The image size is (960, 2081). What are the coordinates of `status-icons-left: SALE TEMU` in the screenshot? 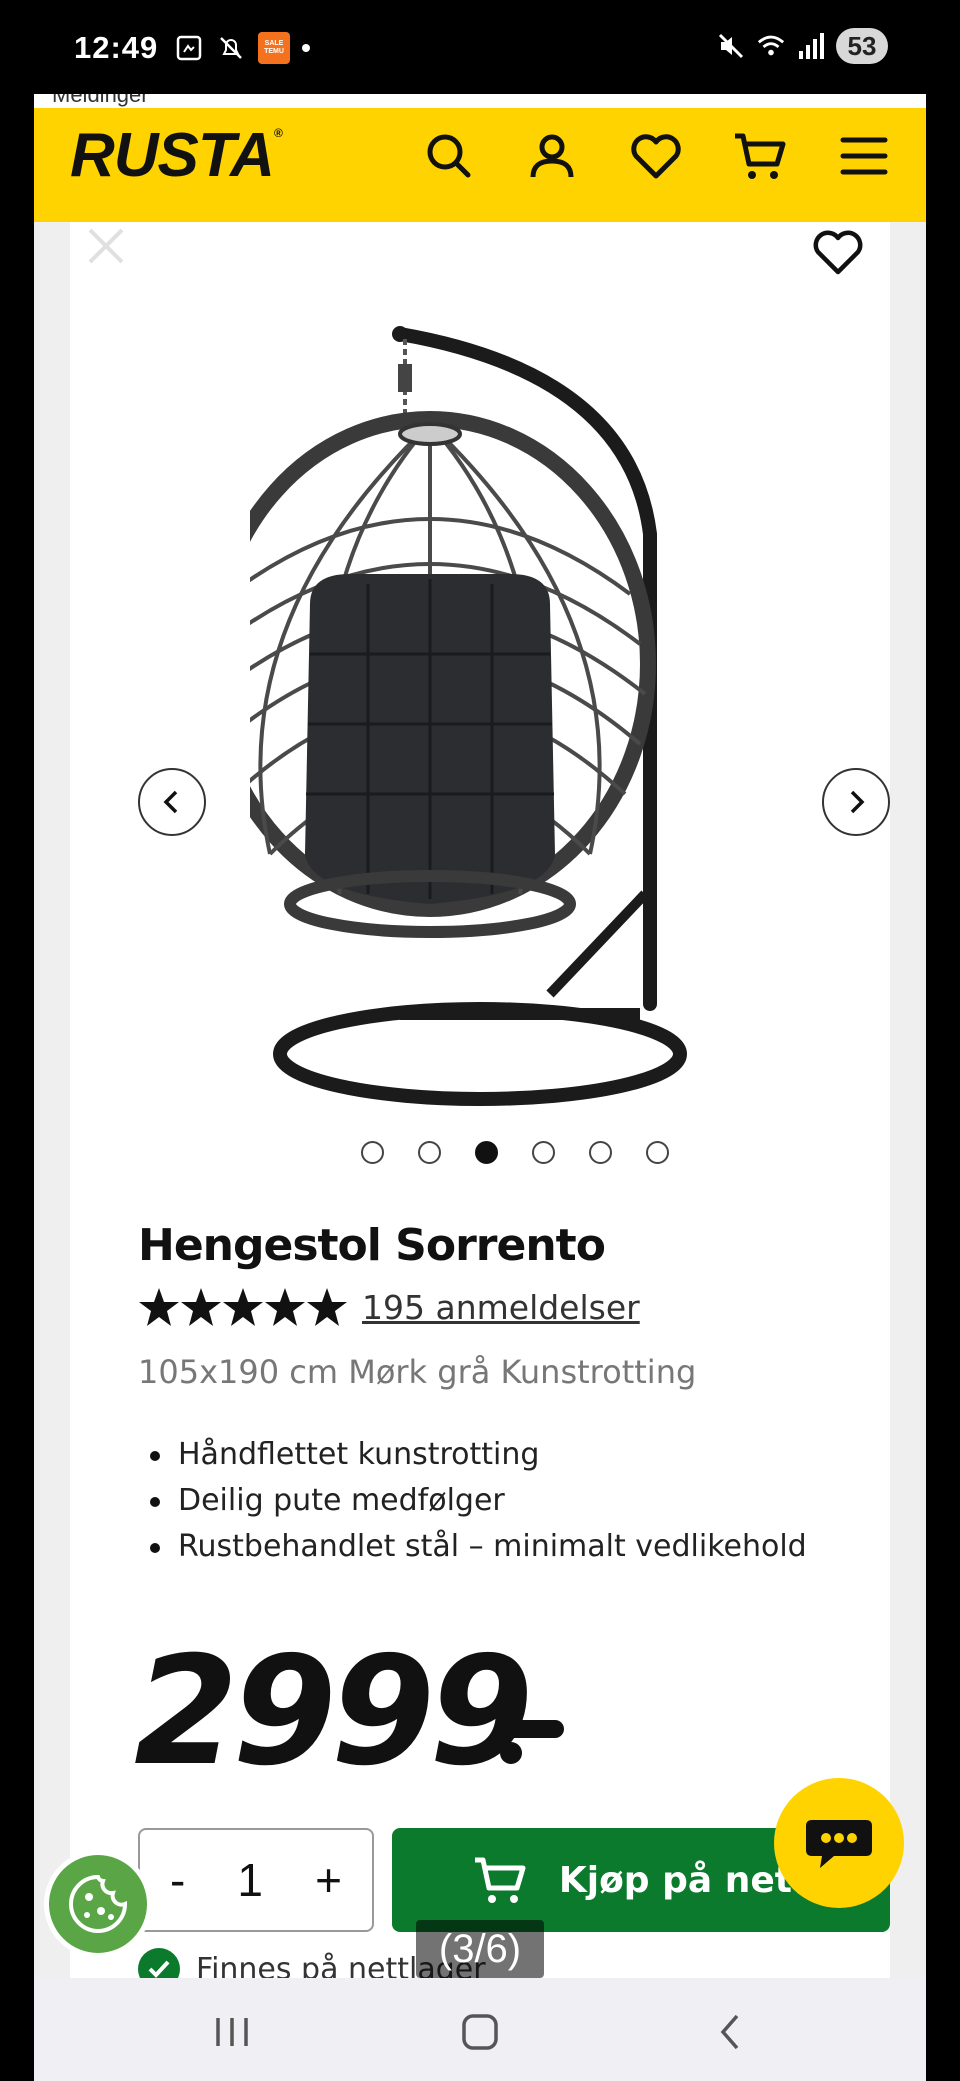 It's located at (242, 48).